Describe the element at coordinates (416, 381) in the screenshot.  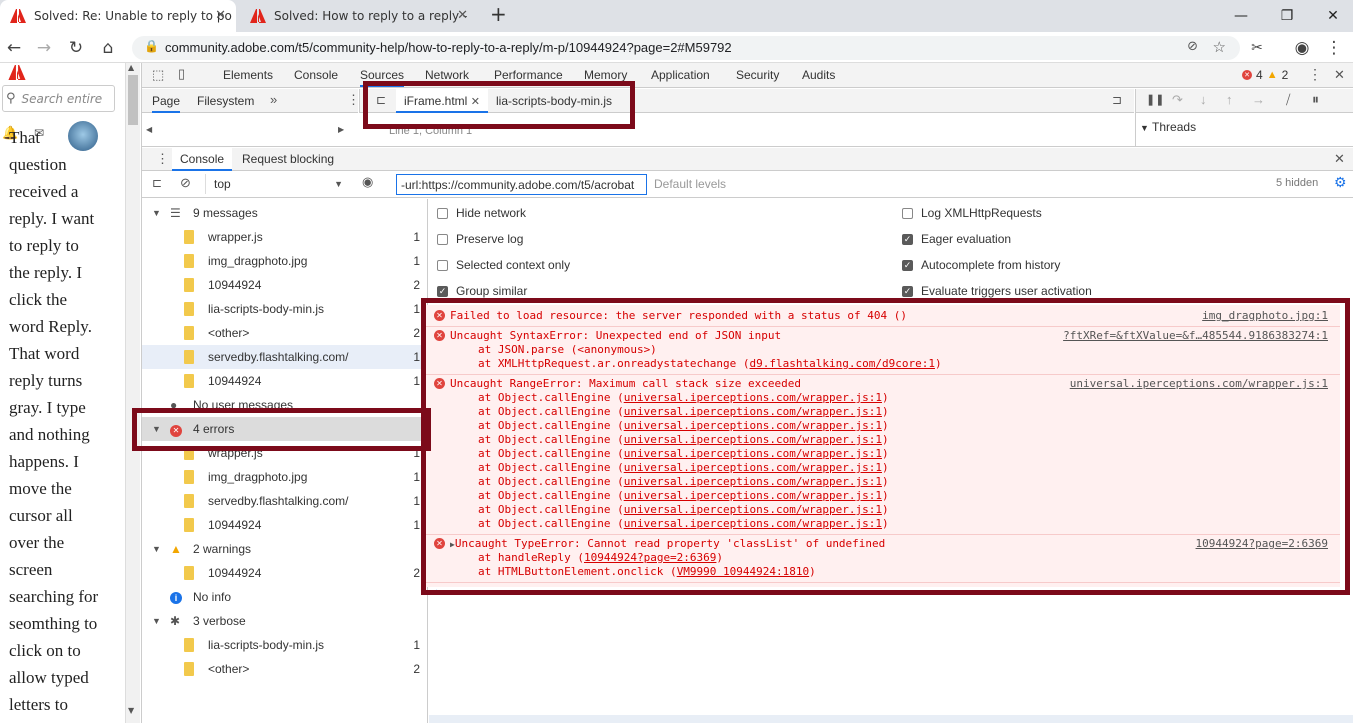
I see `sidebar-item-count: 1` at that location.